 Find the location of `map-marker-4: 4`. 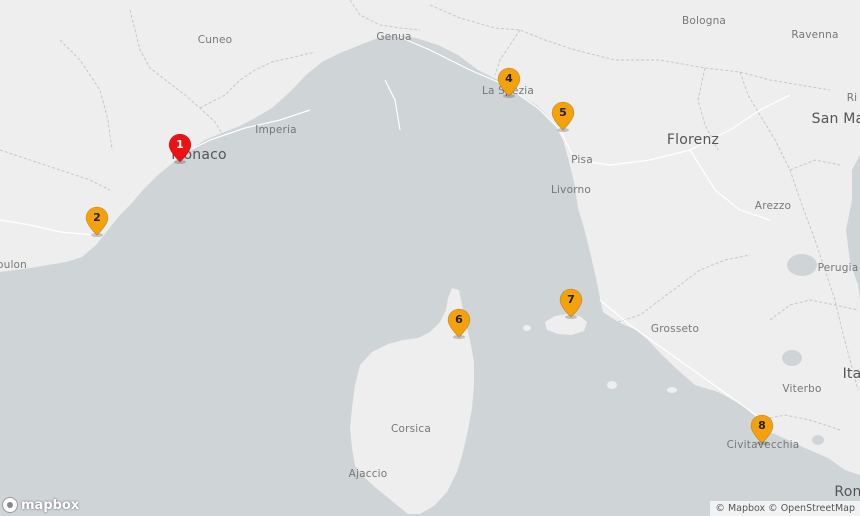

map-marker-4: 4 is located at coordinates (509, 82).